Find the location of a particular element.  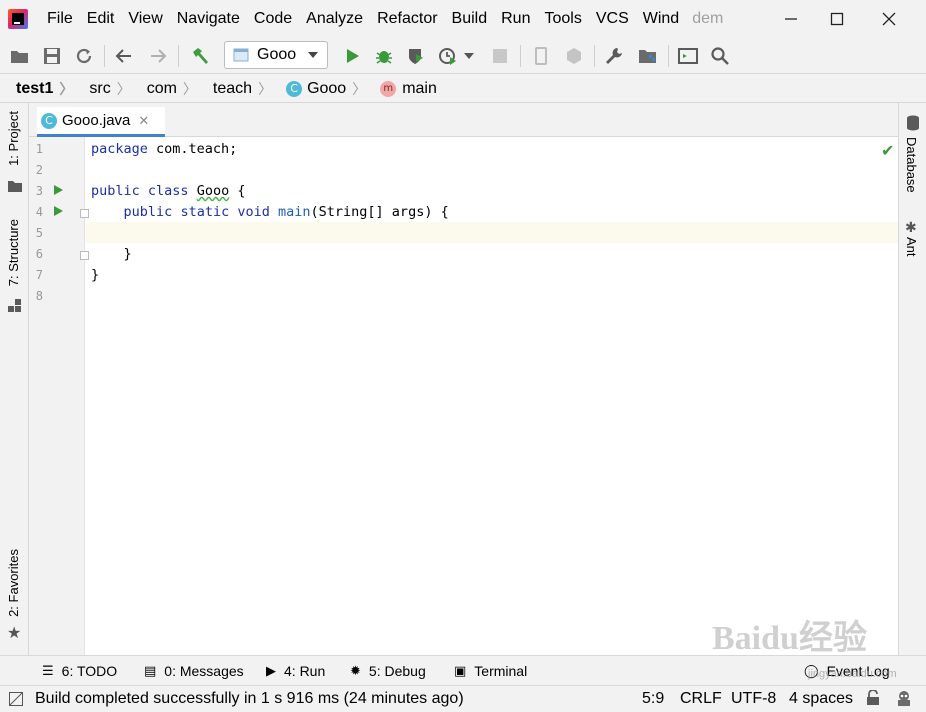

menu-refactor: Refactor is located at coordinates (407, 19).